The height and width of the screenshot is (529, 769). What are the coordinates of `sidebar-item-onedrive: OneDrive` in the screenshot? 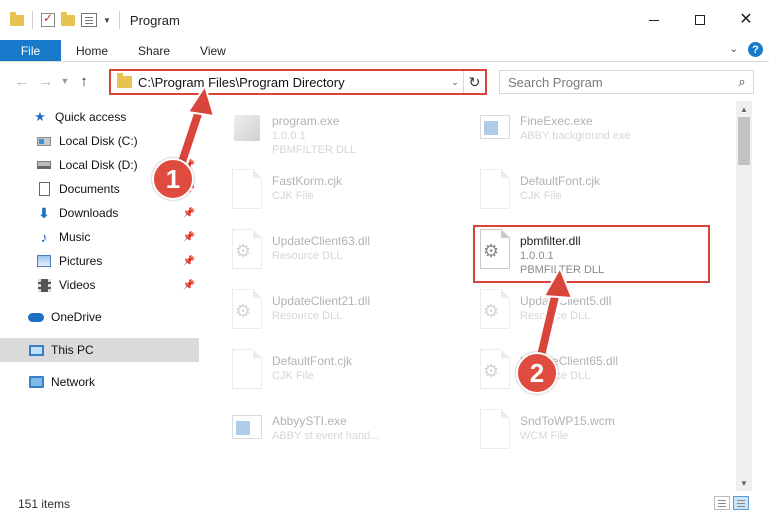 It's located at (99, 317).